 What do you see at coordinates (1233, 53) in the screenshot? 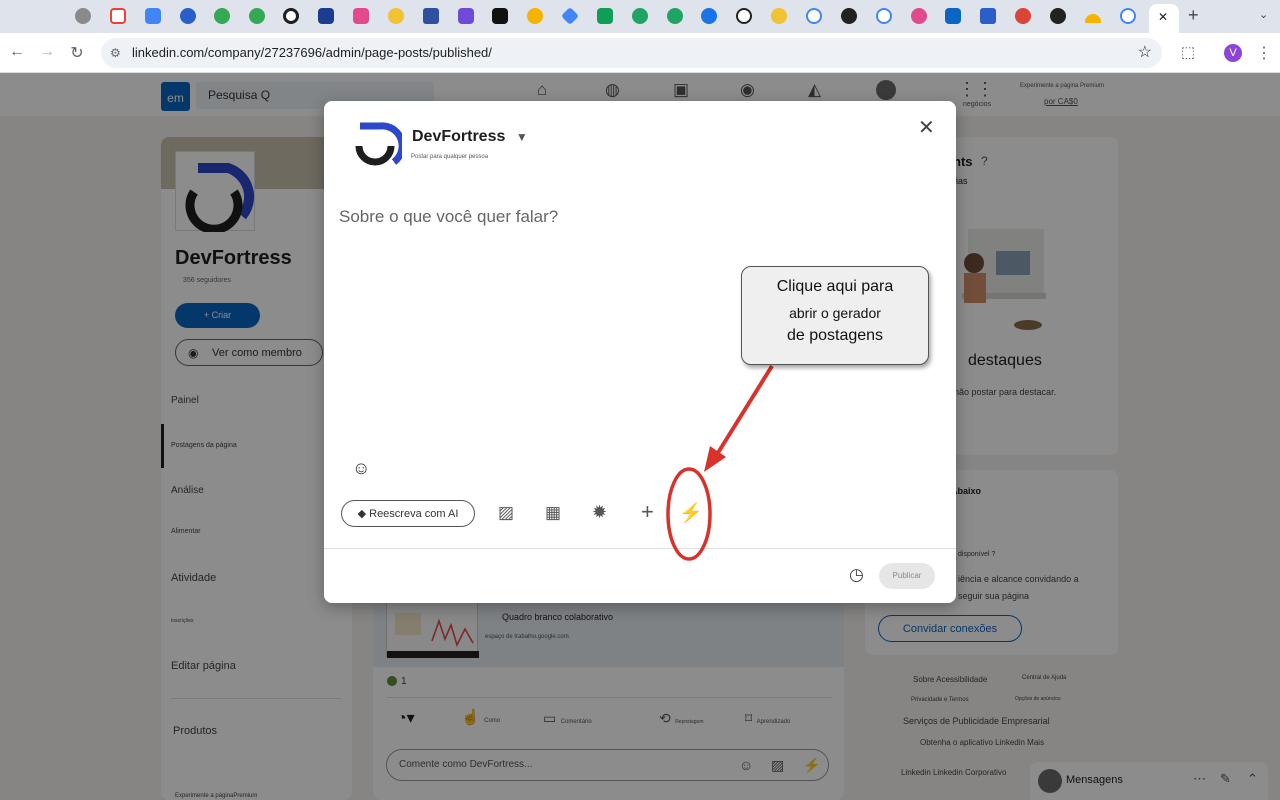
I see `profile-avatar: V` at bounding box center [1233, 53].